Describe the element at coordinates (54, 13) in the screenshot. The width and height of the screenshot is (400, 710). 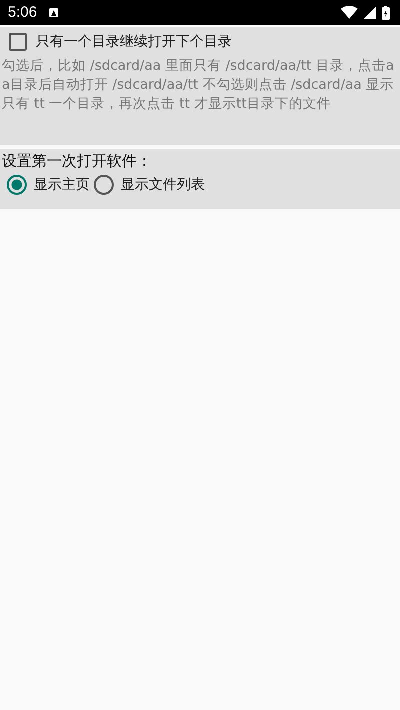
I see `notification-icon` at that location.